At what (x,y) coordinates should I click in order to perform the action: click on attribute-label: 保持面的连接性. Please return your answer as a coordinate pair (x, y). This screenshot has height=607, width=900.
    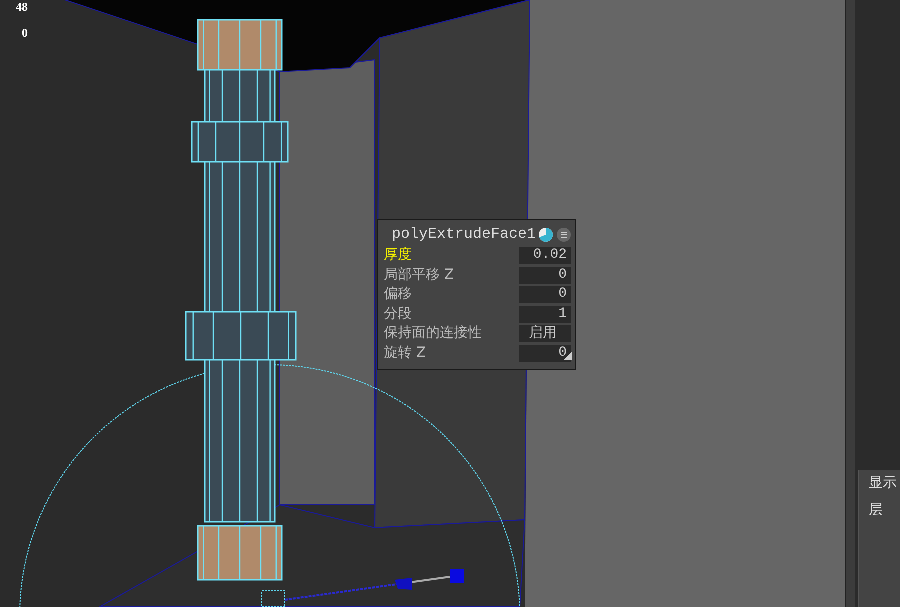
    Looking at the image, I should click on (450, 333).